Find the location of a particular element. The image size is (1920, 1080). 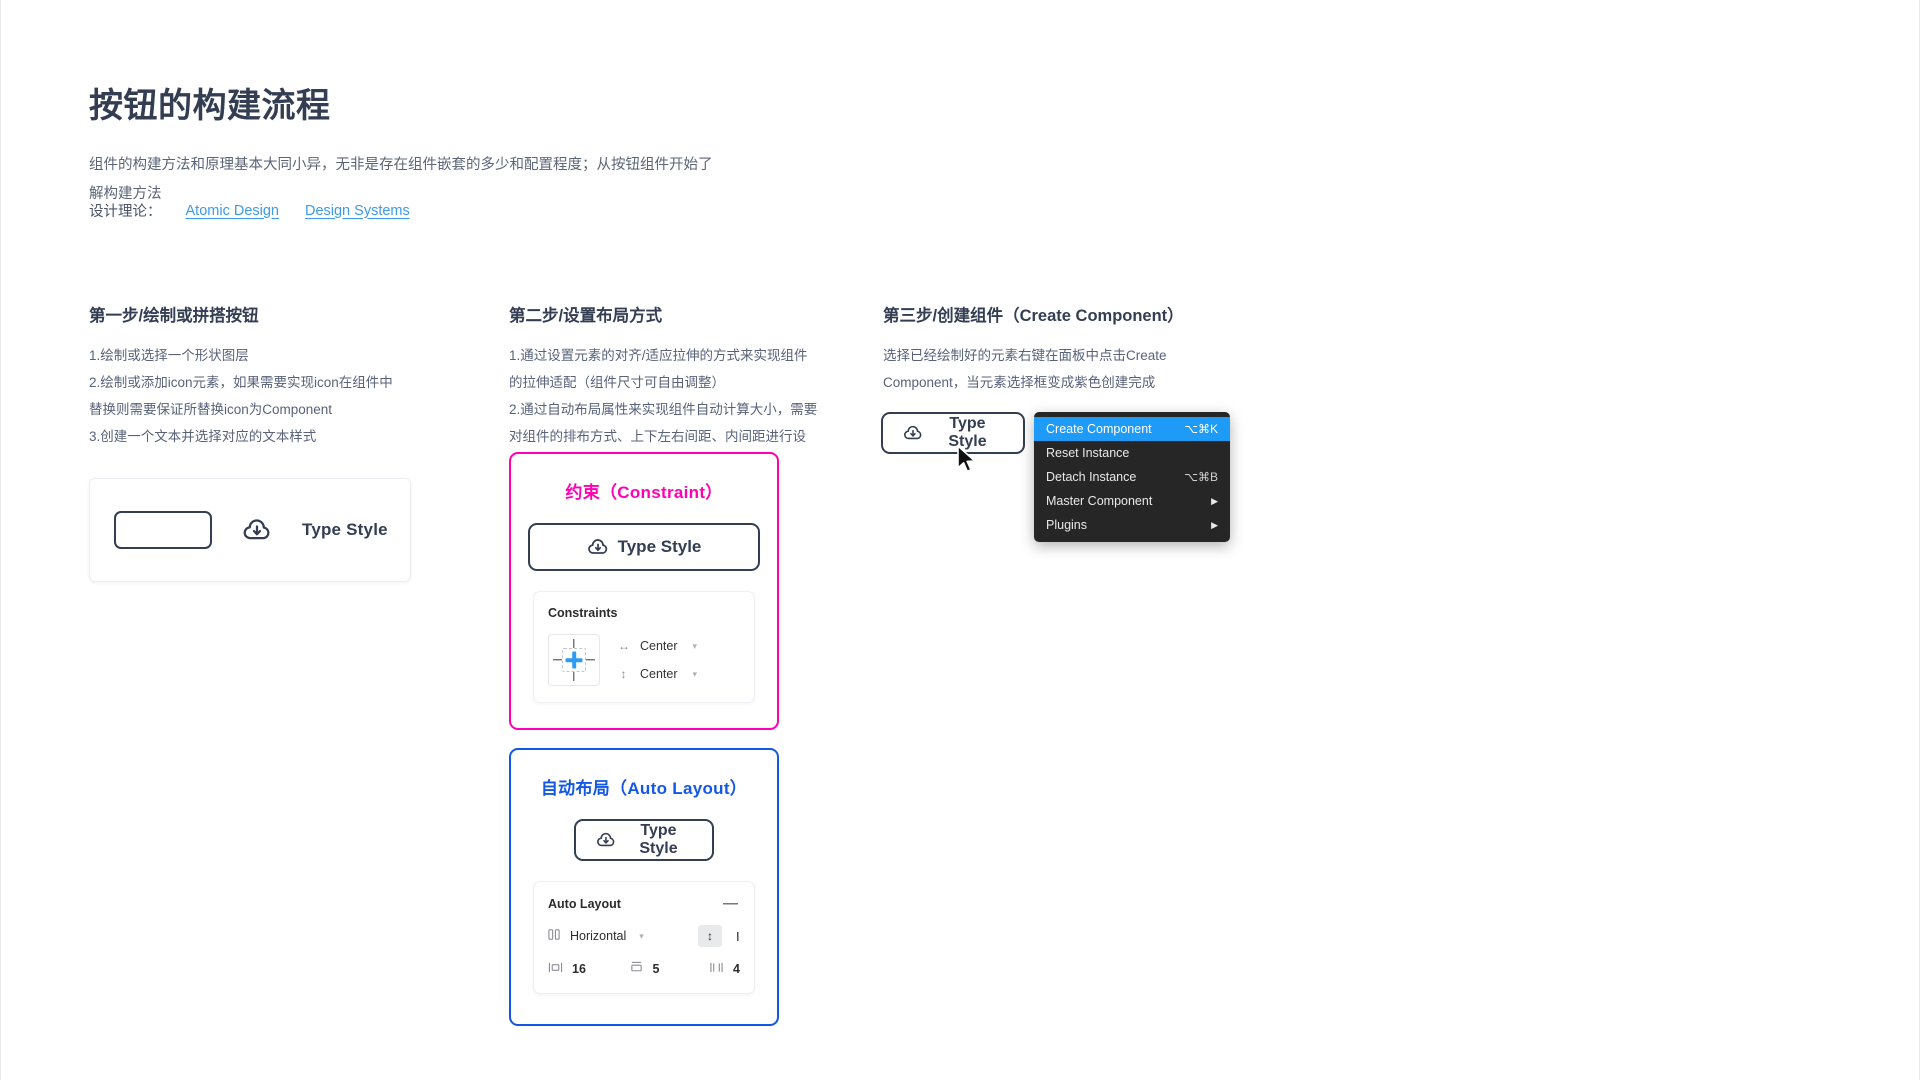

text-cursor-icon: I is located at coordinates (738, 936).